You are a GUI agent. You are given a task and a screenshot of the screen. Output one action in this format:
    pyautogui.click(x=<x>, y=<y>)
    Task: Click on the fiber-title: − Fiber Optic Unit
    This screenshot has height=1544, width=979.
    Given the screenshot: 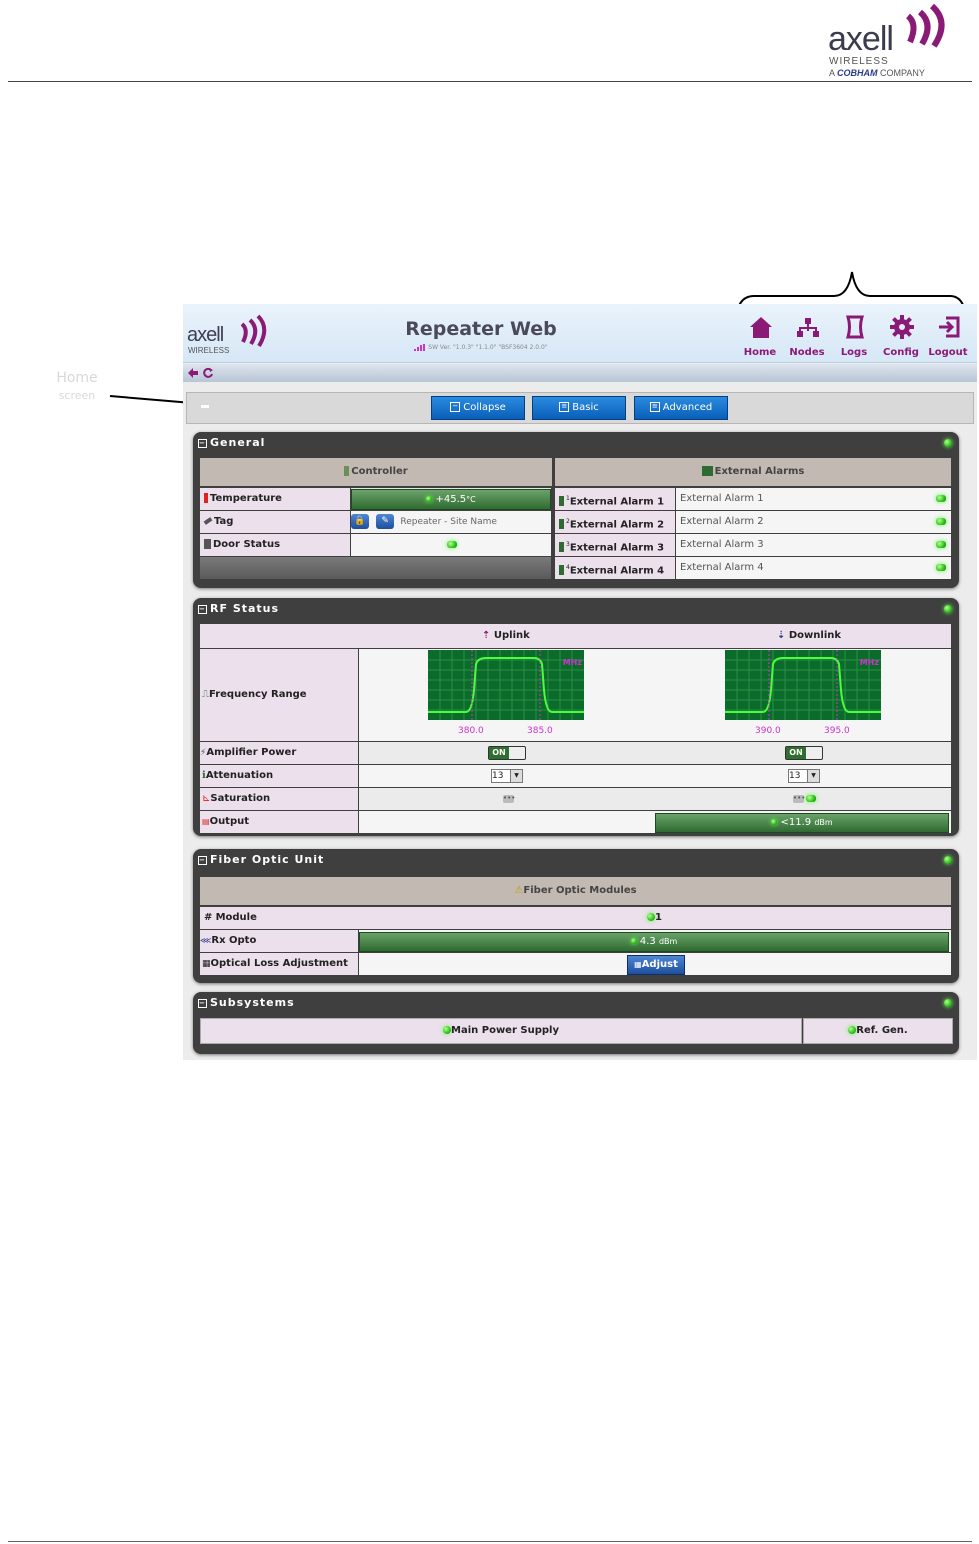 What is the action you would take?
    pyautogui.click(x=261, y=859)
    